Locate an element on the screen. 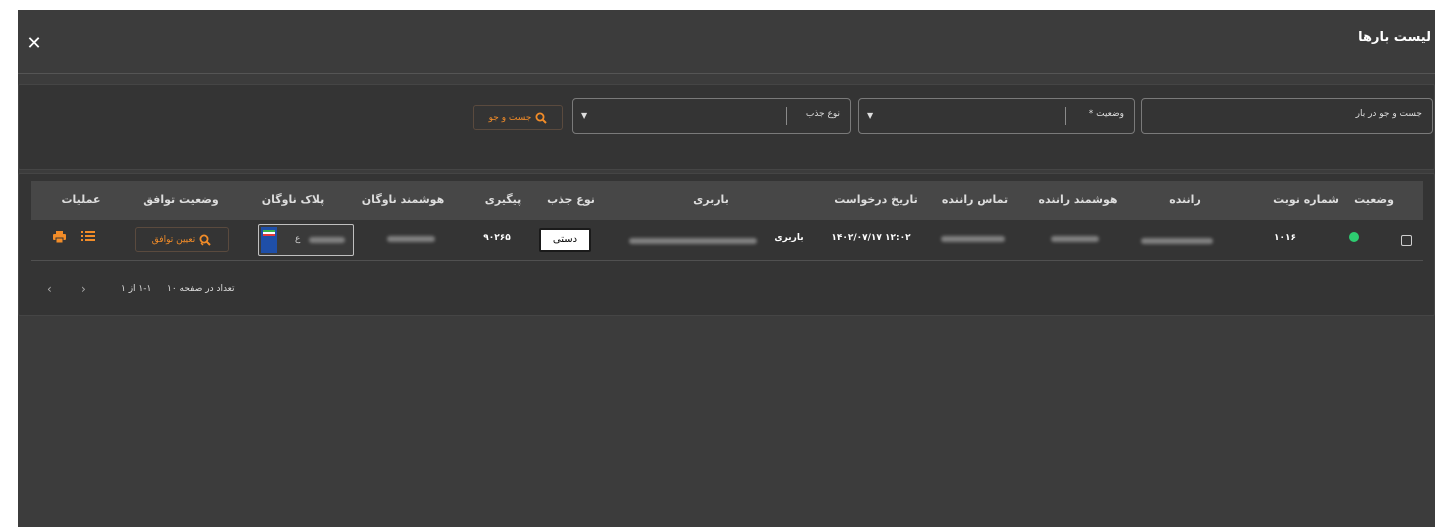  freight-name-redacted is located at coordinates (693, 241).